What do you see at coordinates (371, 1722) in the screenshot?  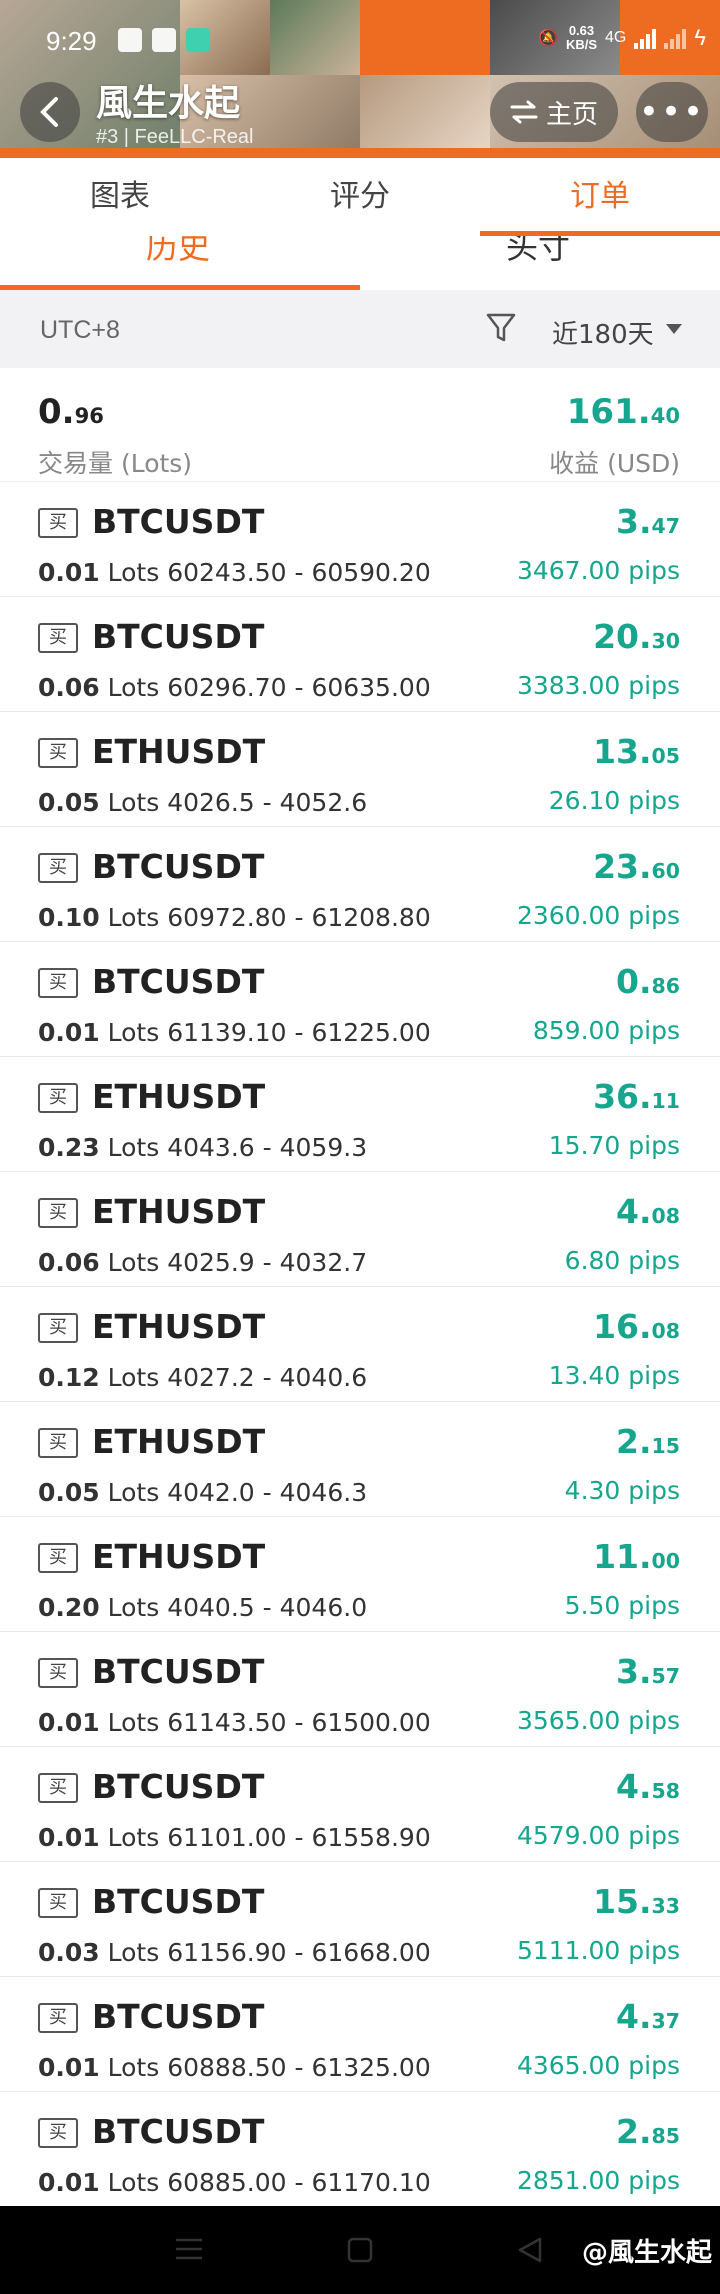 I see `order-close-price: 61500.00` at bounding box center [371, 1722].